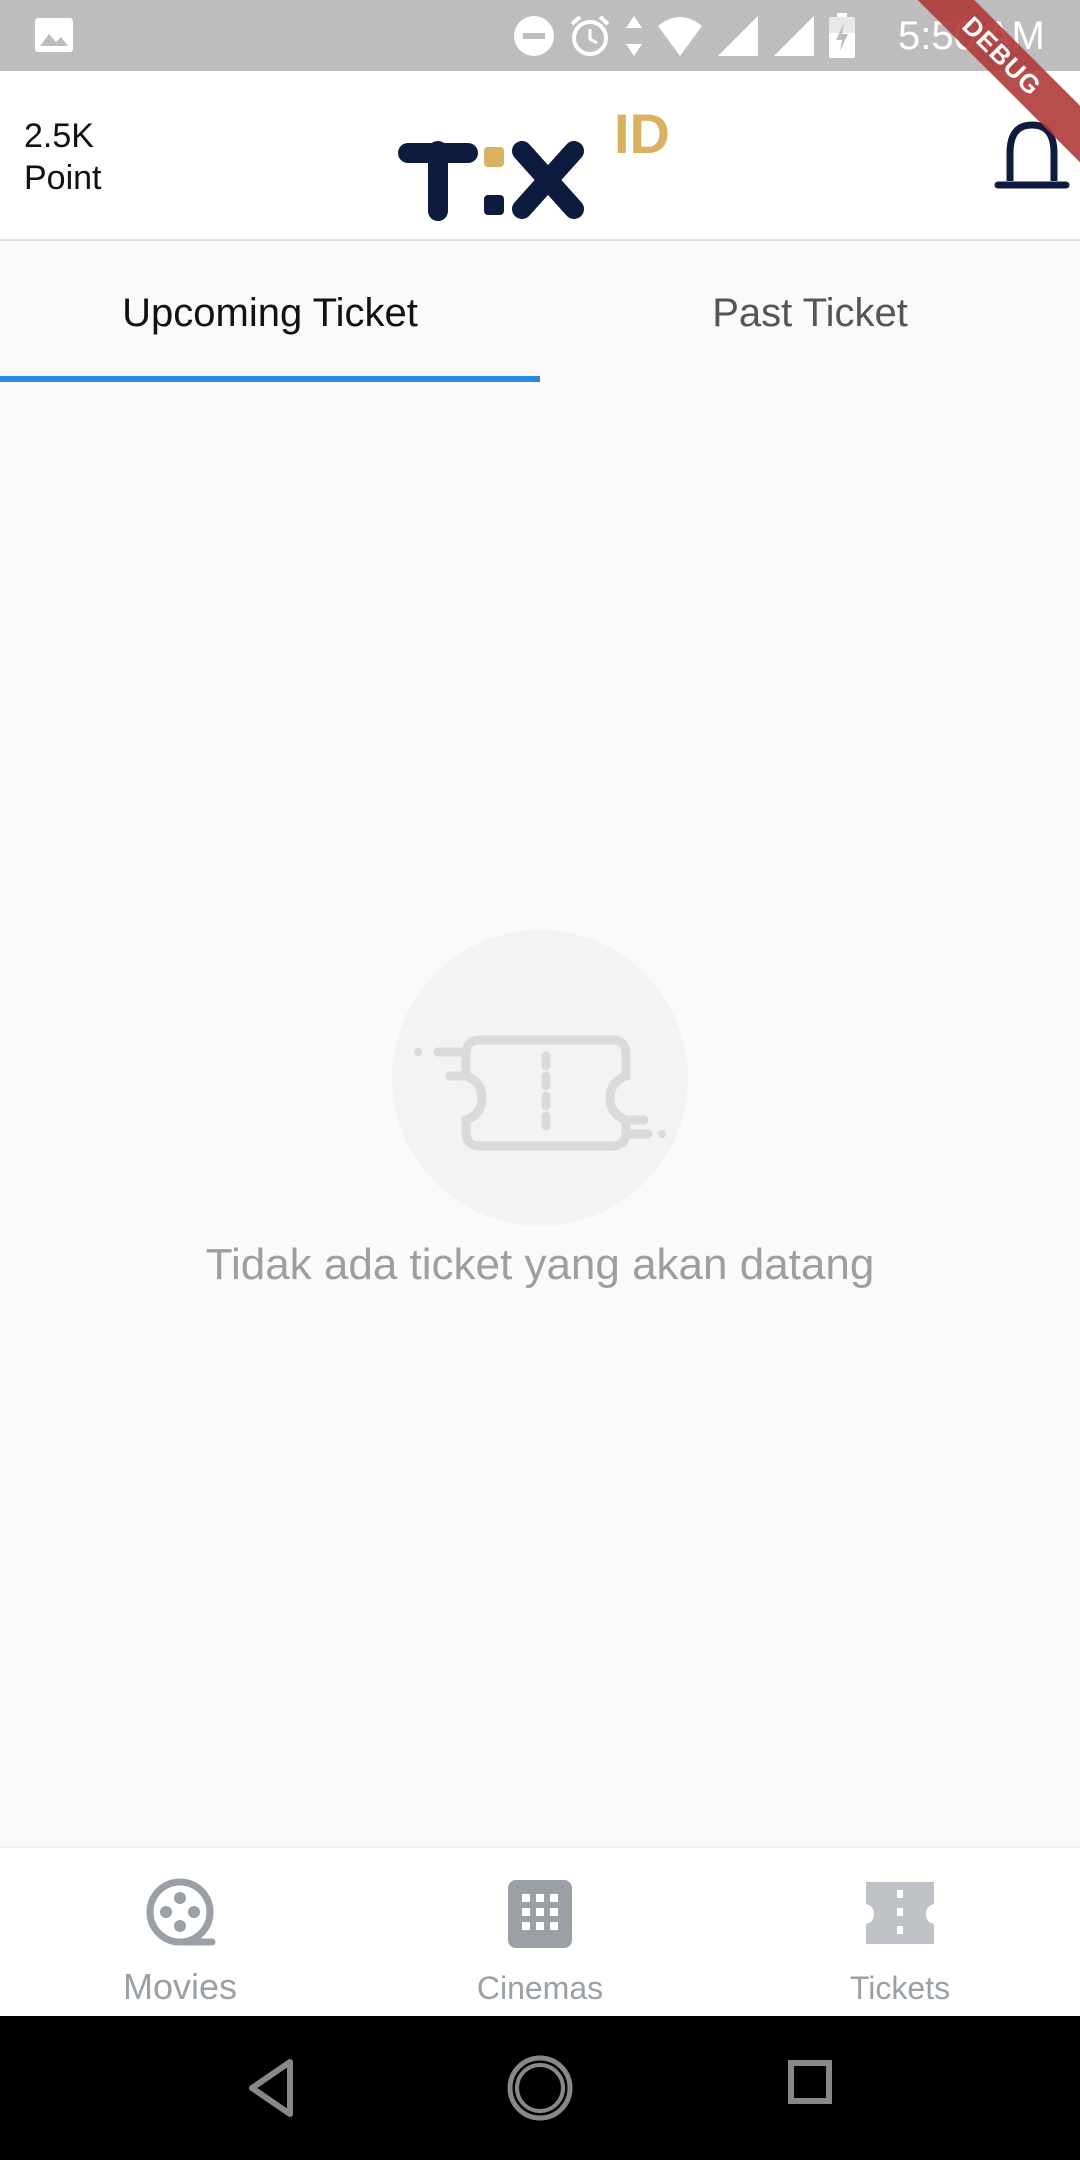 This screenshot has height=2160, width=1080. Describe the element at coordinates (59, 136) in the screenshot. I see `points-value: 2.5K` at that location.